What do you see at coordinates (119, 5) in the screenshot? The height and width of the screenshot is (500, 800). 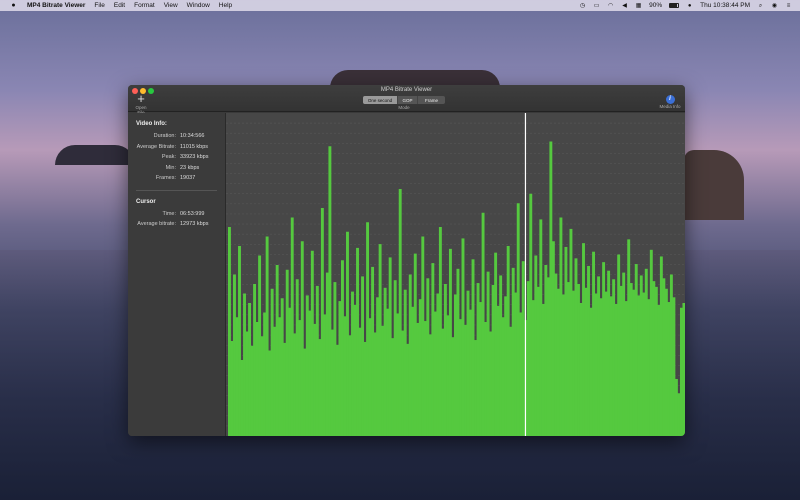 I see `menu-edit: Edit` at bounding box center [119, 5].